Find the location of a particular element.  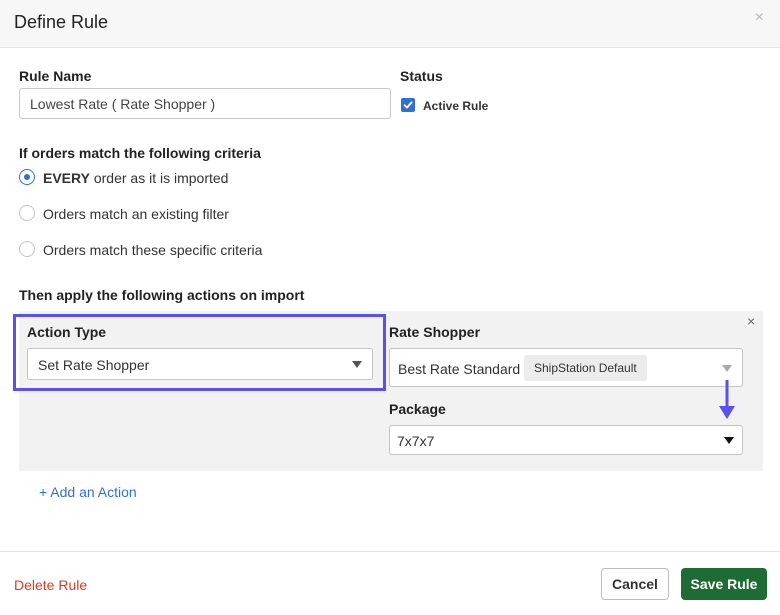

package-label: Package is located at coordinates (417, 409).